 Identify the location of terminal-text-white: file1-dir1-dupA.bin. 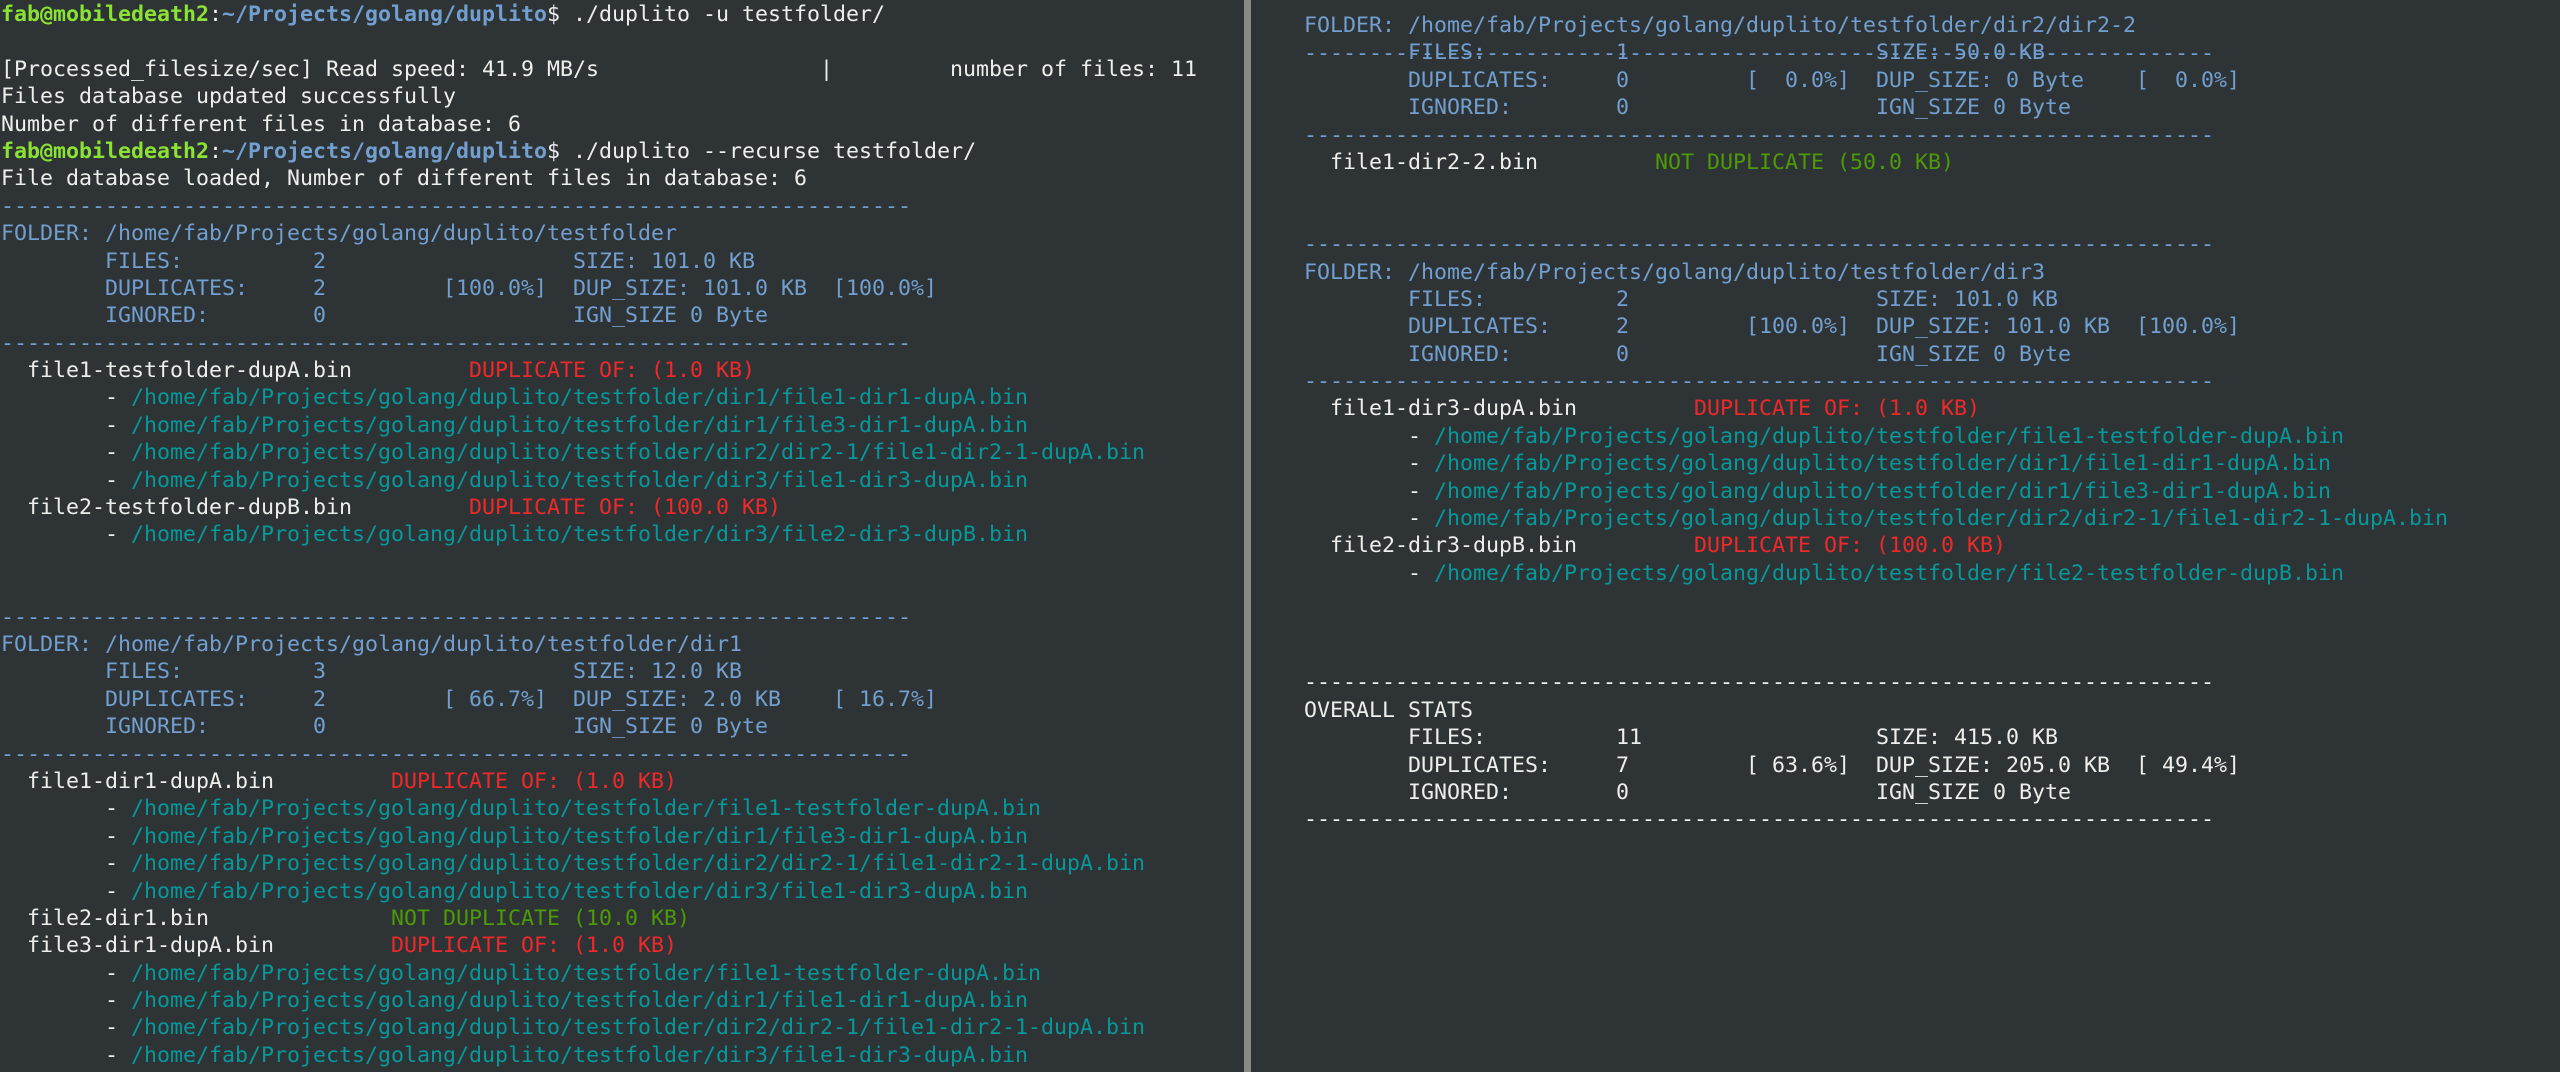
(196, 781).